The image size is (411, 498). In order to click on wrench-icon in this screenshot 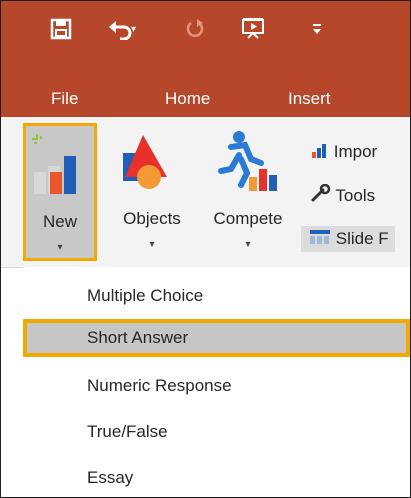, I will do `click(321, 196)`.